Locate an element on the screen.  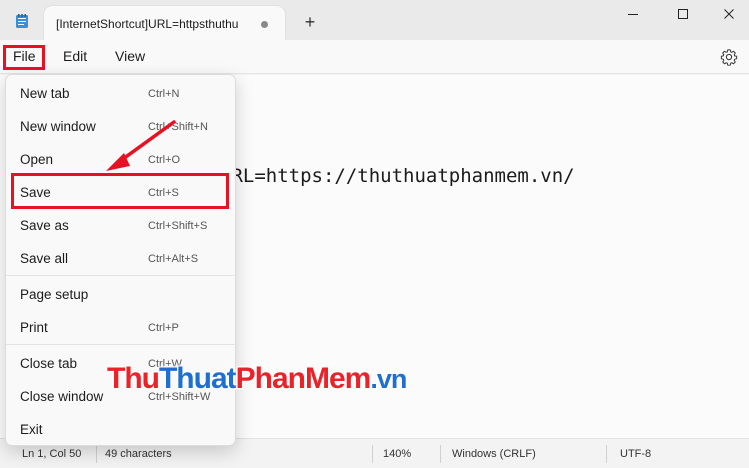
status-encoding: UTF-8 is located at coordinates (635, 454).